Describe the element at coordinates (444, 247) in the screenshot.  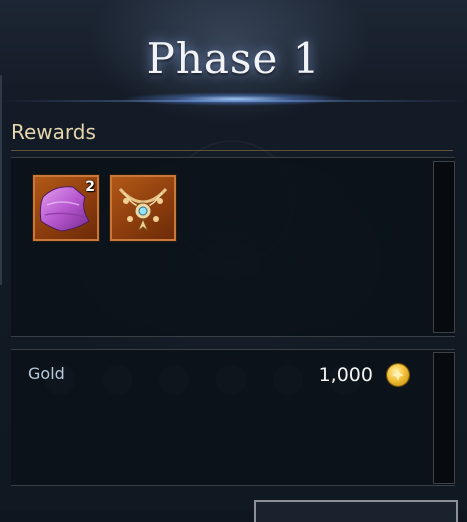
I see `rewards-scrollbar` at that location.